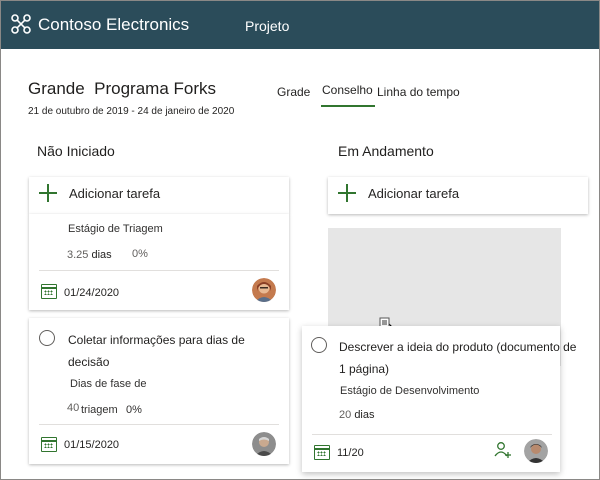 The image size is (600, 480). I want to click on task-title-line1: Coletar informações para dias de, so click(156, 340).